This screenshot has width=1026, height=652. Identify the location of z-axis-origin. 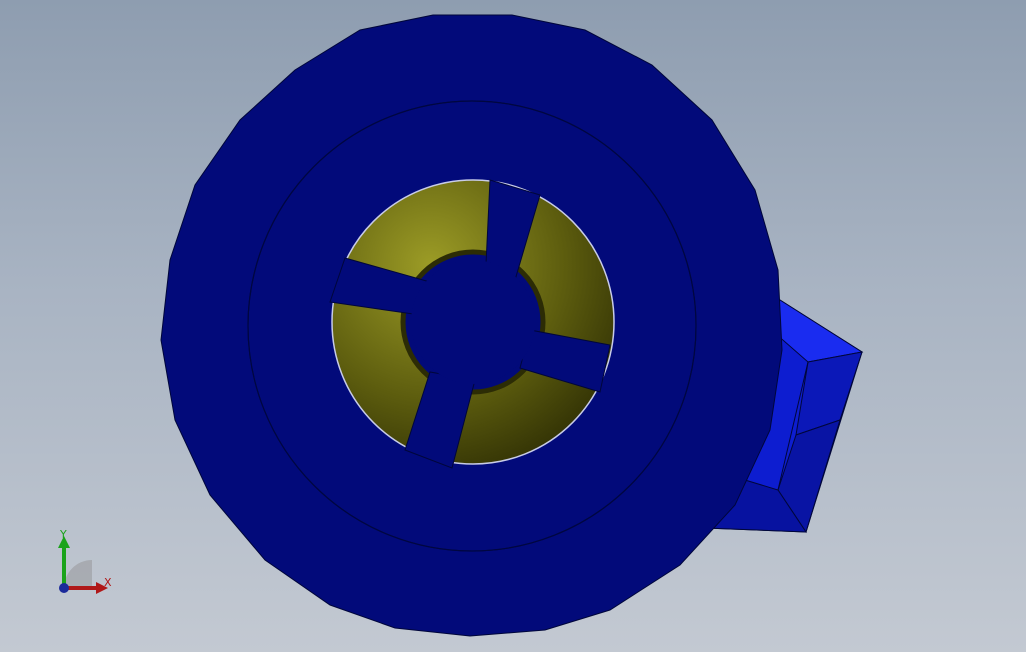
(64, 588).